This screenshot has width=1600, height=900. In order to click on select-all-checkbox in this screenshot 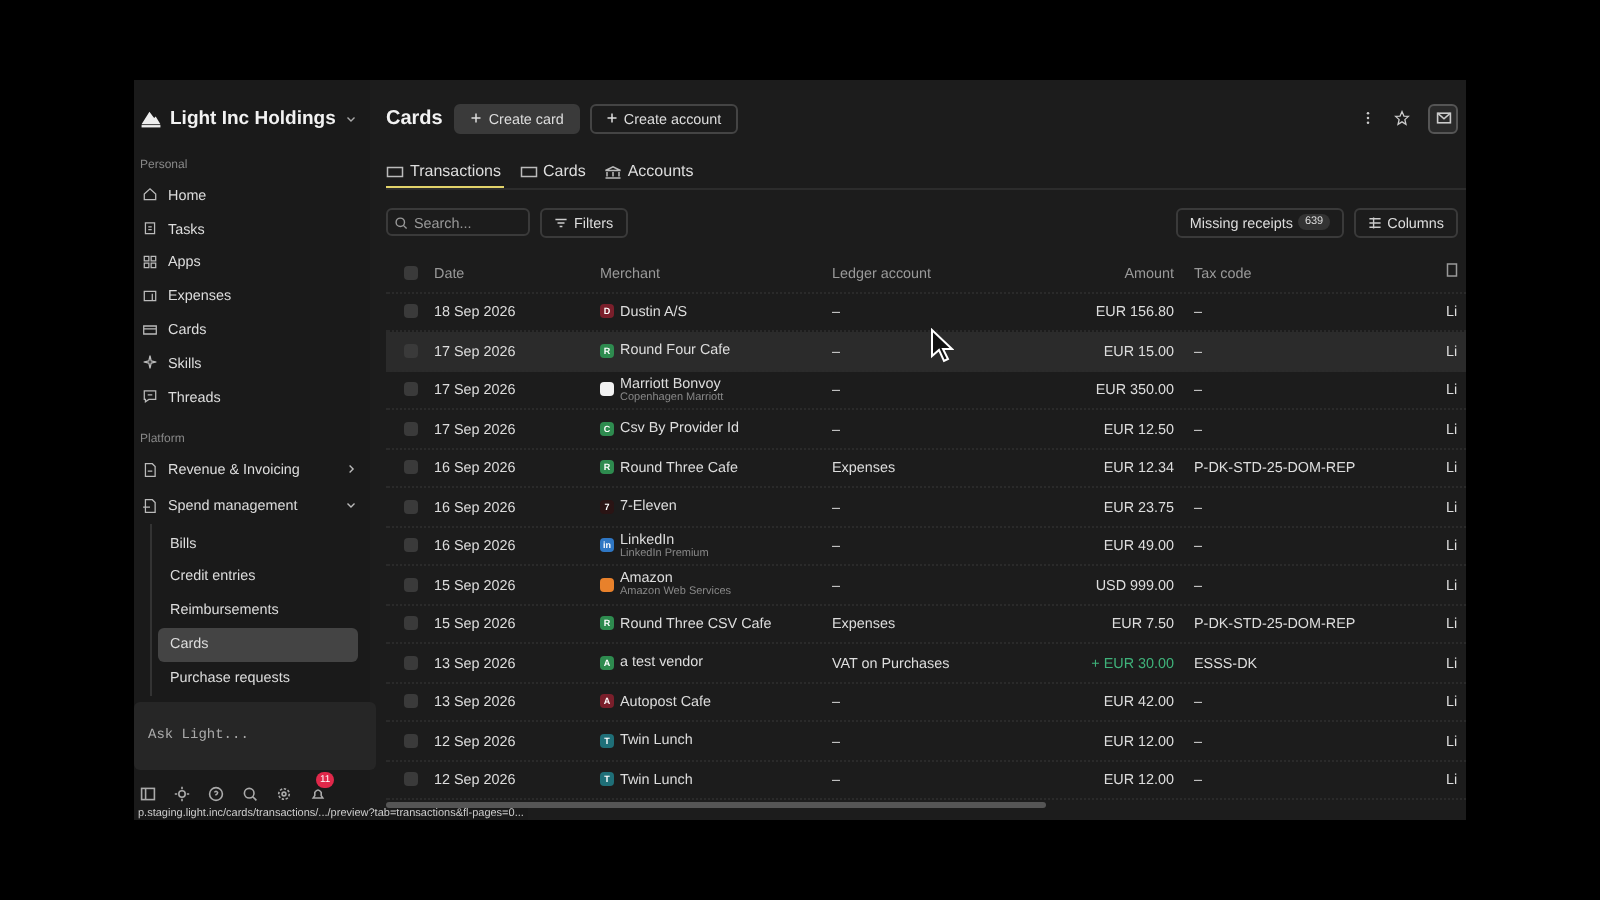, I will do `click(410, 272)`.